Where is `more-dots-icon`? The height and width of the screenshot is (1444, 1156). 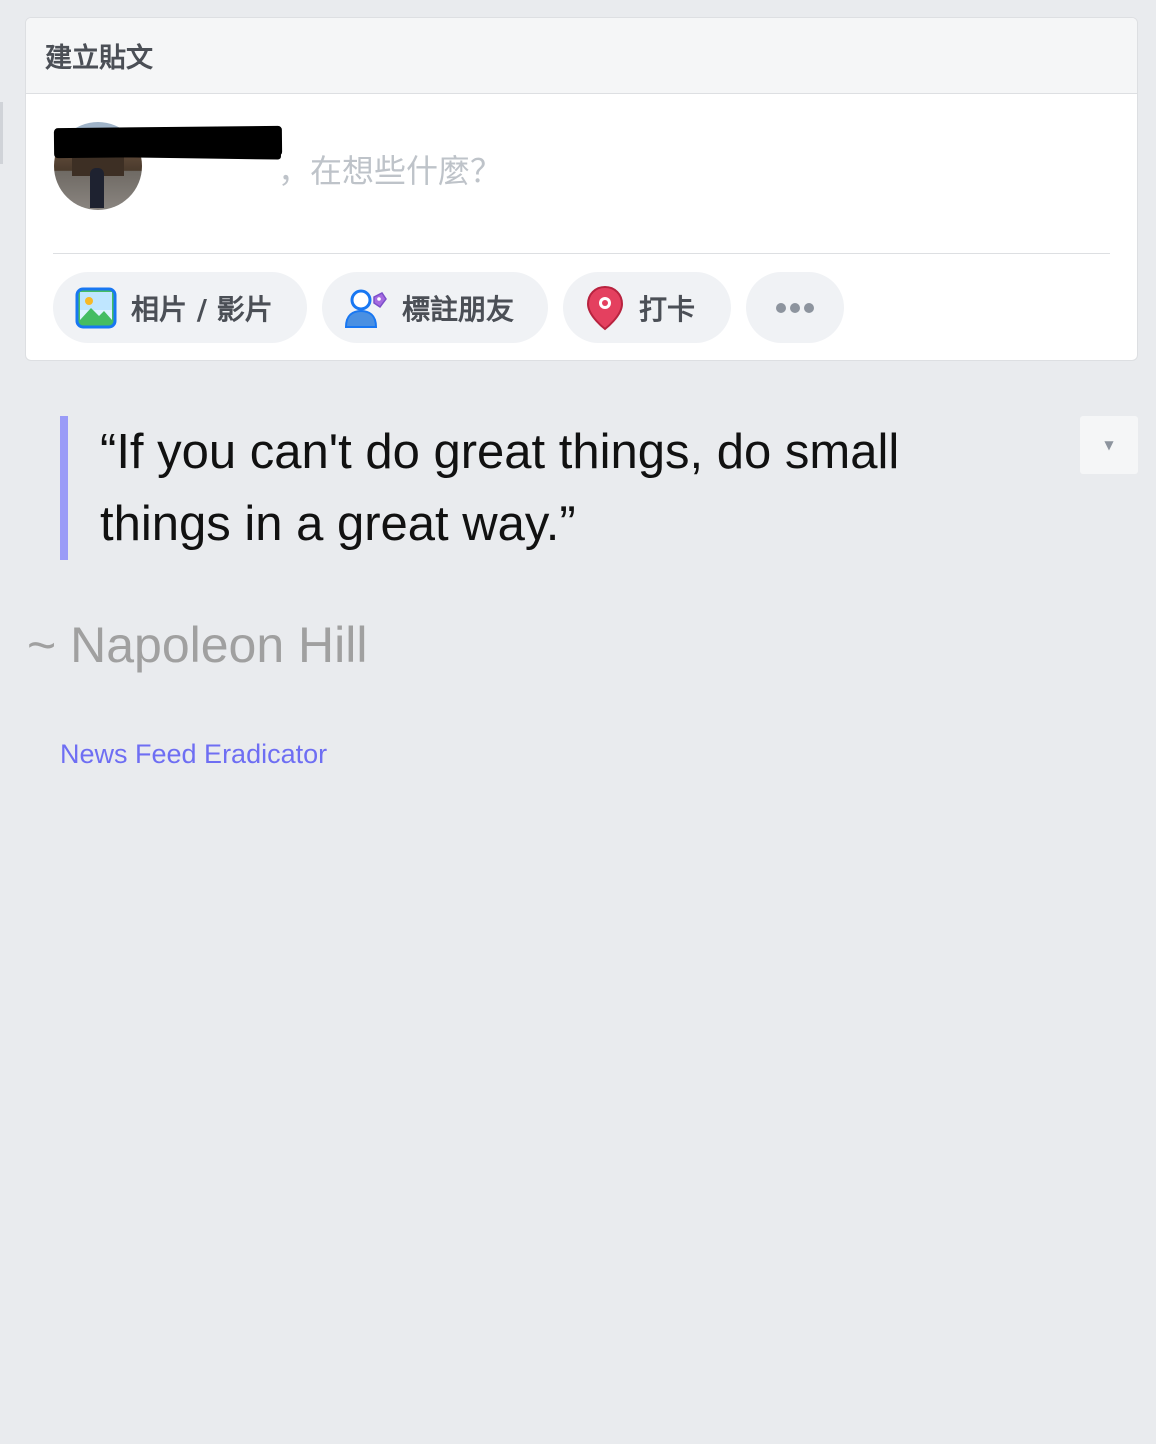 more-dots-icon is located at coordinates (795, 308).